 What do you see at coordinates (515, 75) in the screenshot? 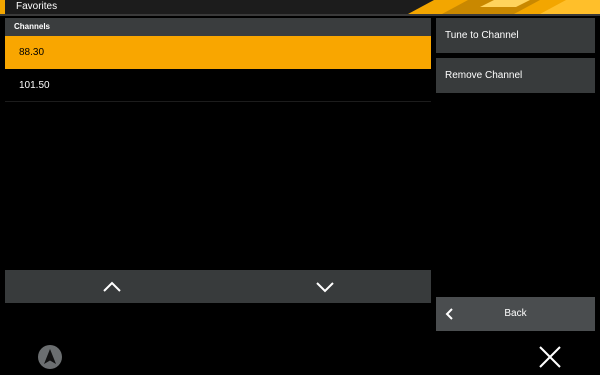
I see `remove-channel-button: Remove Channel` at bounding box center [515, 75].